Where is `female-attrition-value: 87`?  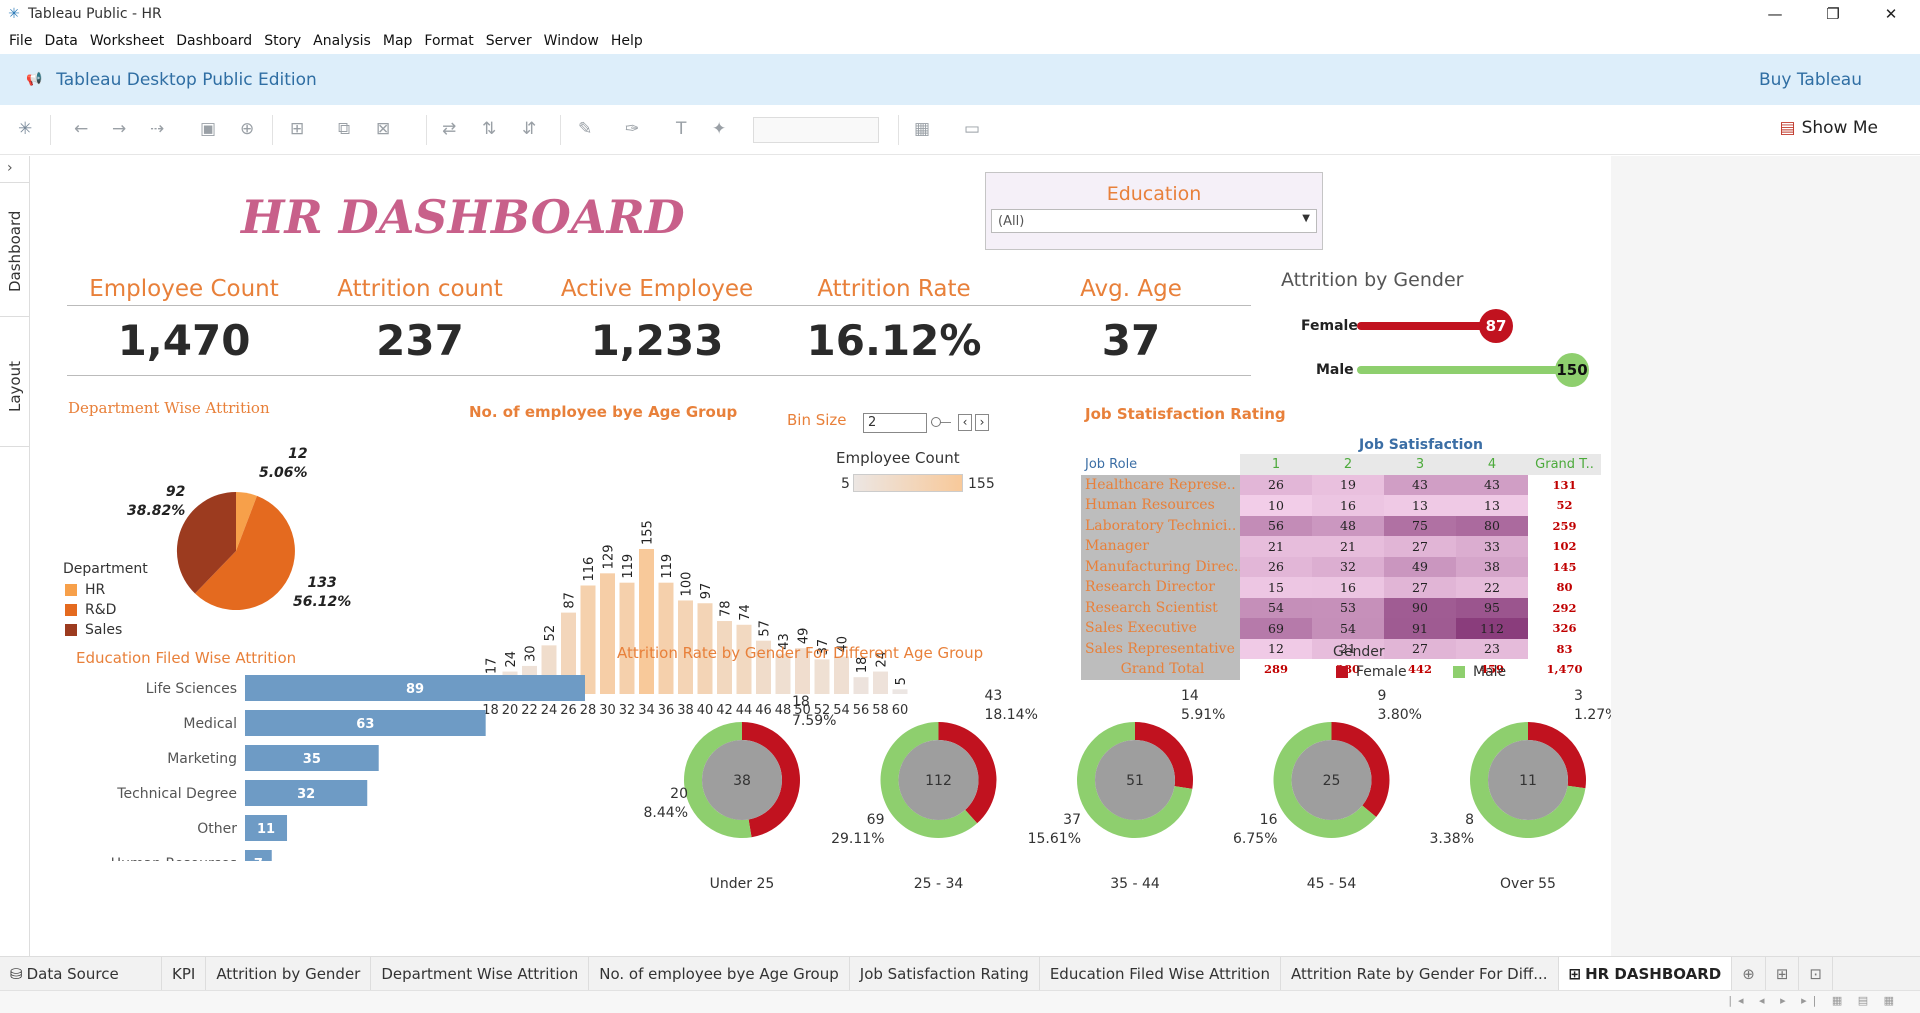 female-attrition-value: 87 is located at coordinates (1496, 326).